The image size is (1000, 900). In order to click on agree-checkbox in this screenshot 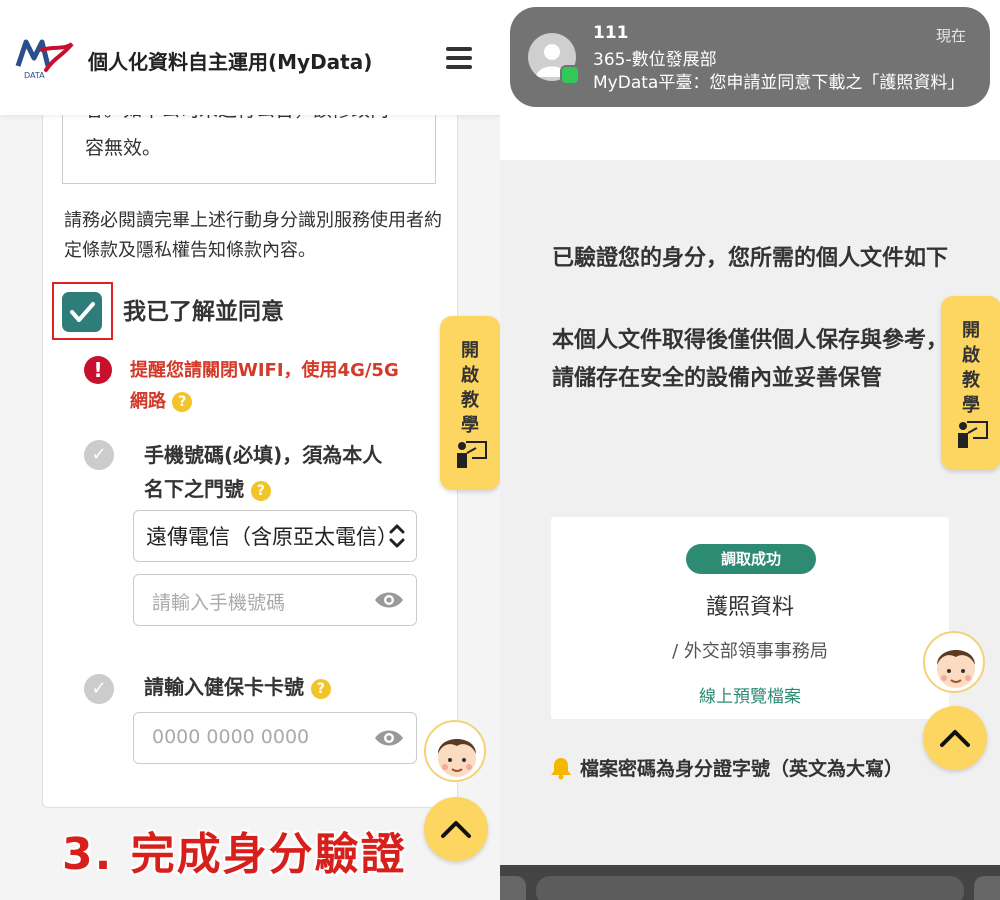, I will do `click(82, 312)`.